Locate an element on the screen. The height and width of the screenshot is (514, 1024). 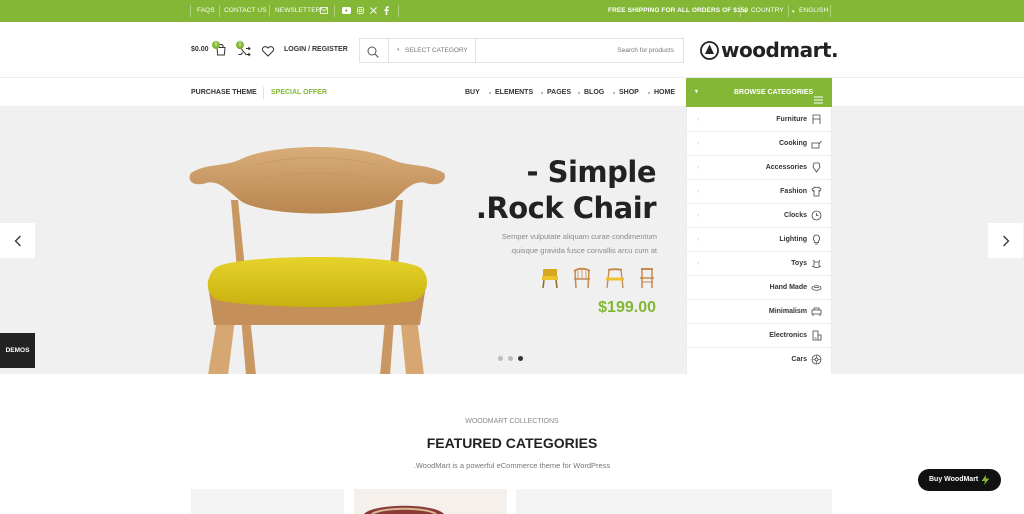
browse-categories-button: ▾ BROWSE CATEGORIES is located at coordinates (759, 92).